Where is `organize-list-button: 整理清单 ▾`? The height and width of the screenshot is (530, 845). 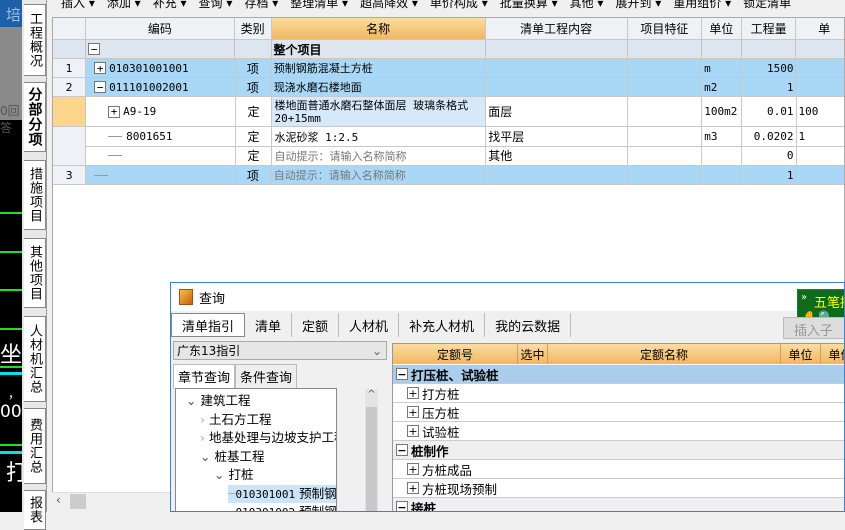
organize-list-button: 整理清单 ▾ is located at coordinates (319, 3).